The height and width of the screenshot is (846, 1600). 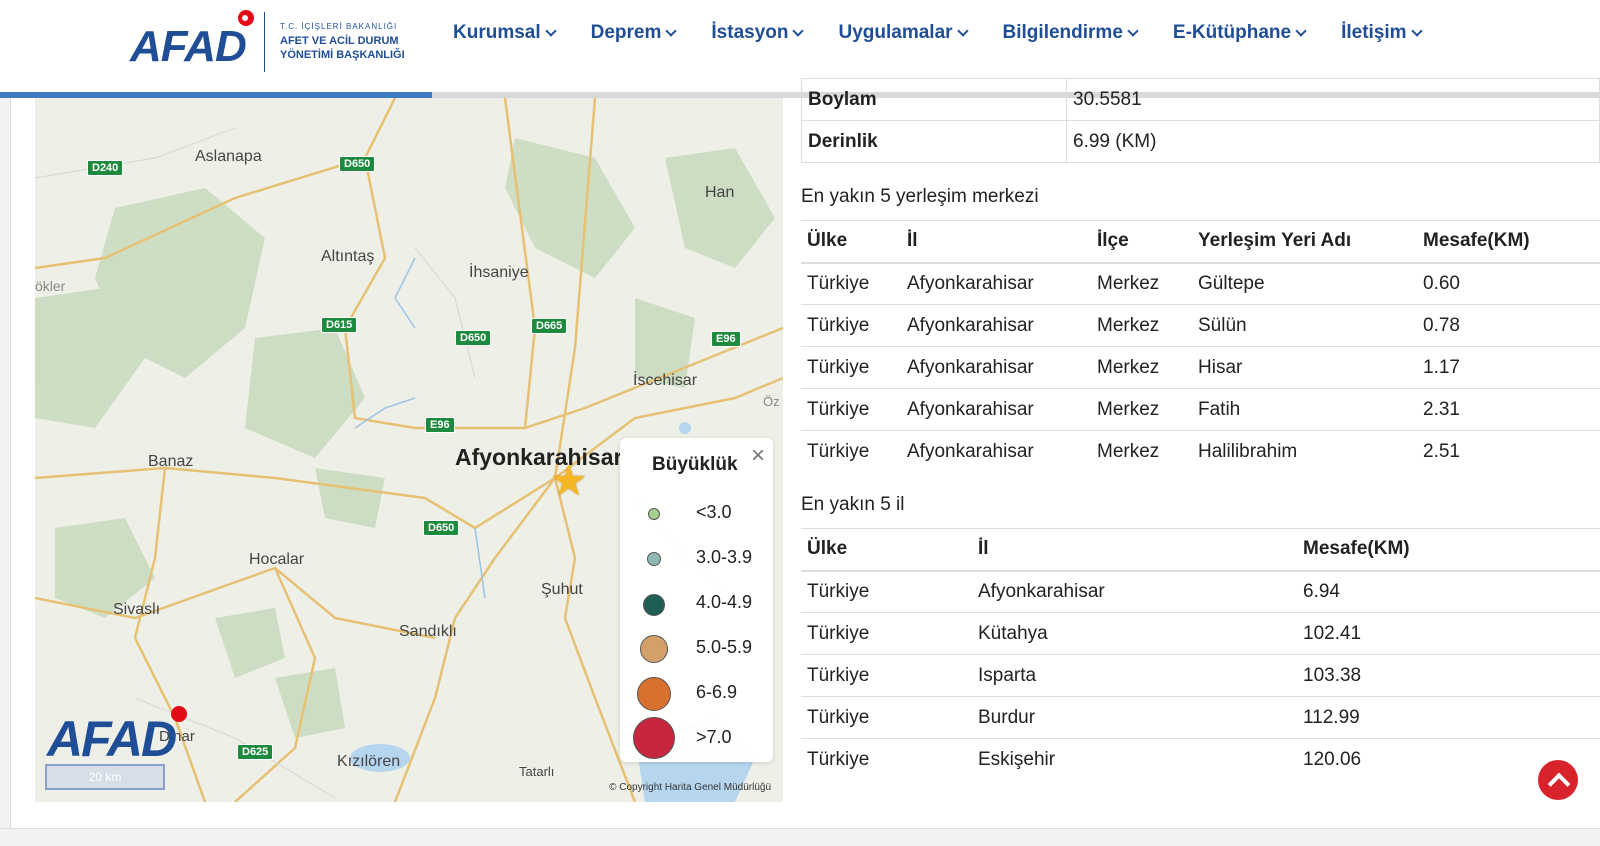 What do you see at coordinates (277, 559) in the screenshot?
I see `map-place-label: Hocalar` at bounding box center [277, 559].